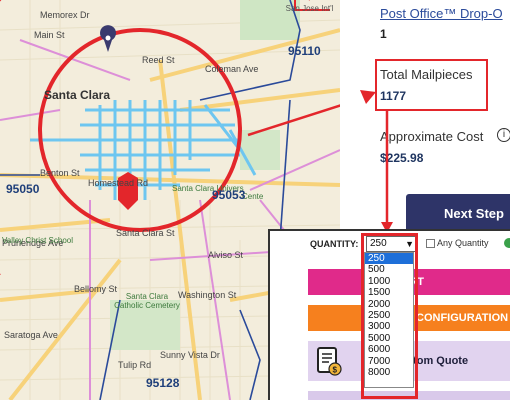 This screenshot has width=510, height=400. What do you see at coordinates (389, 316) in the screenshot?
I see `dropdown-highlight-box` at bounding box center [389, 316].